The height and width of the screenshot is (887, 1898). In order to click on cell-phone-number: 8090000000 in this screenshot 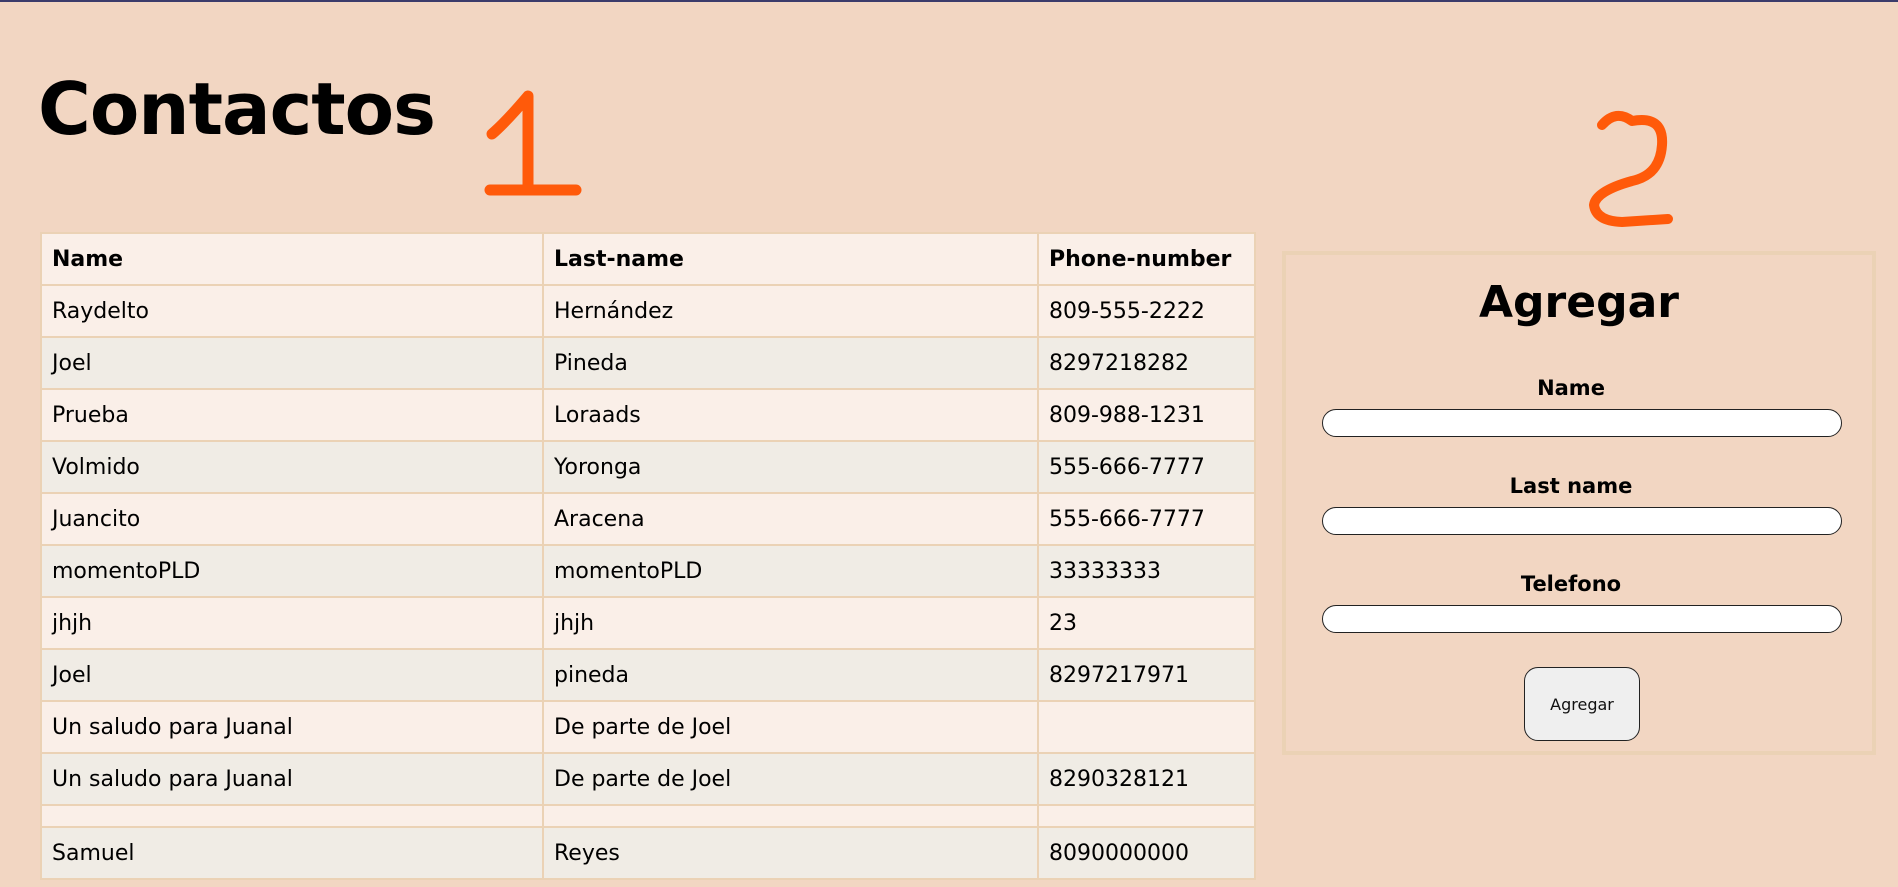, I will do `click(1146, 853)`.